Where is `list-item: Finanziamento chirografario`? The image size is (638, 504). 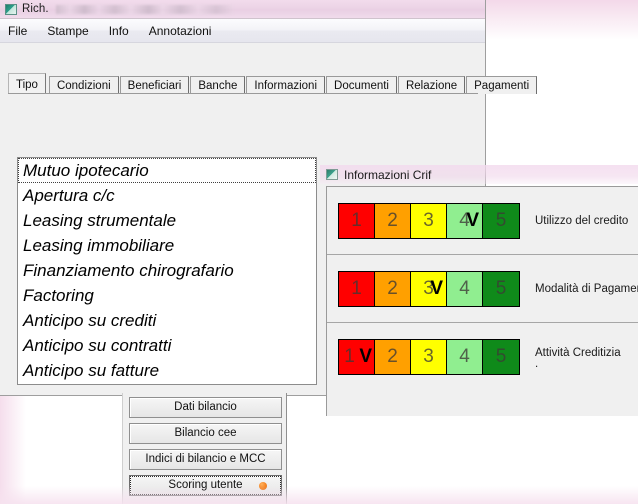 list-item: Finanziamento chirografario is located at coordinates (167, 270).